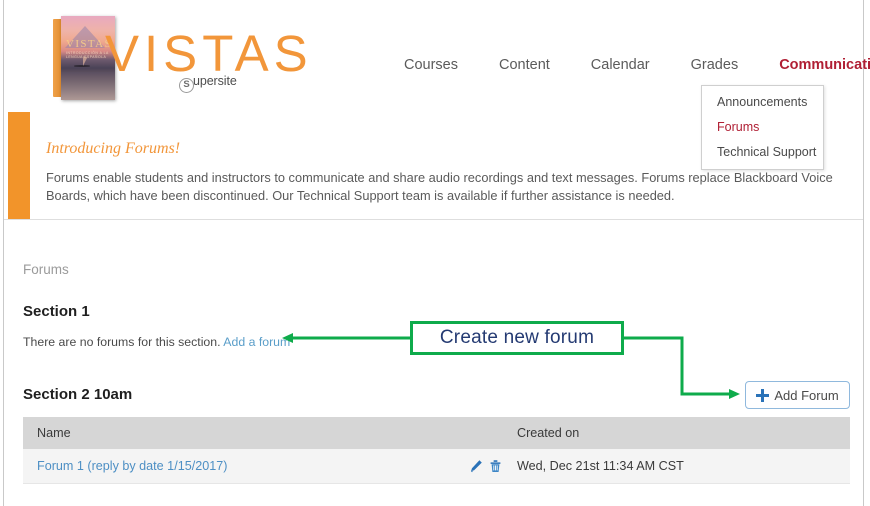 The width and height of the screenshot is (870, 506). I want to click on communication-dropdown-menu: Announcements Forums Technical Support, so click(762, 127).